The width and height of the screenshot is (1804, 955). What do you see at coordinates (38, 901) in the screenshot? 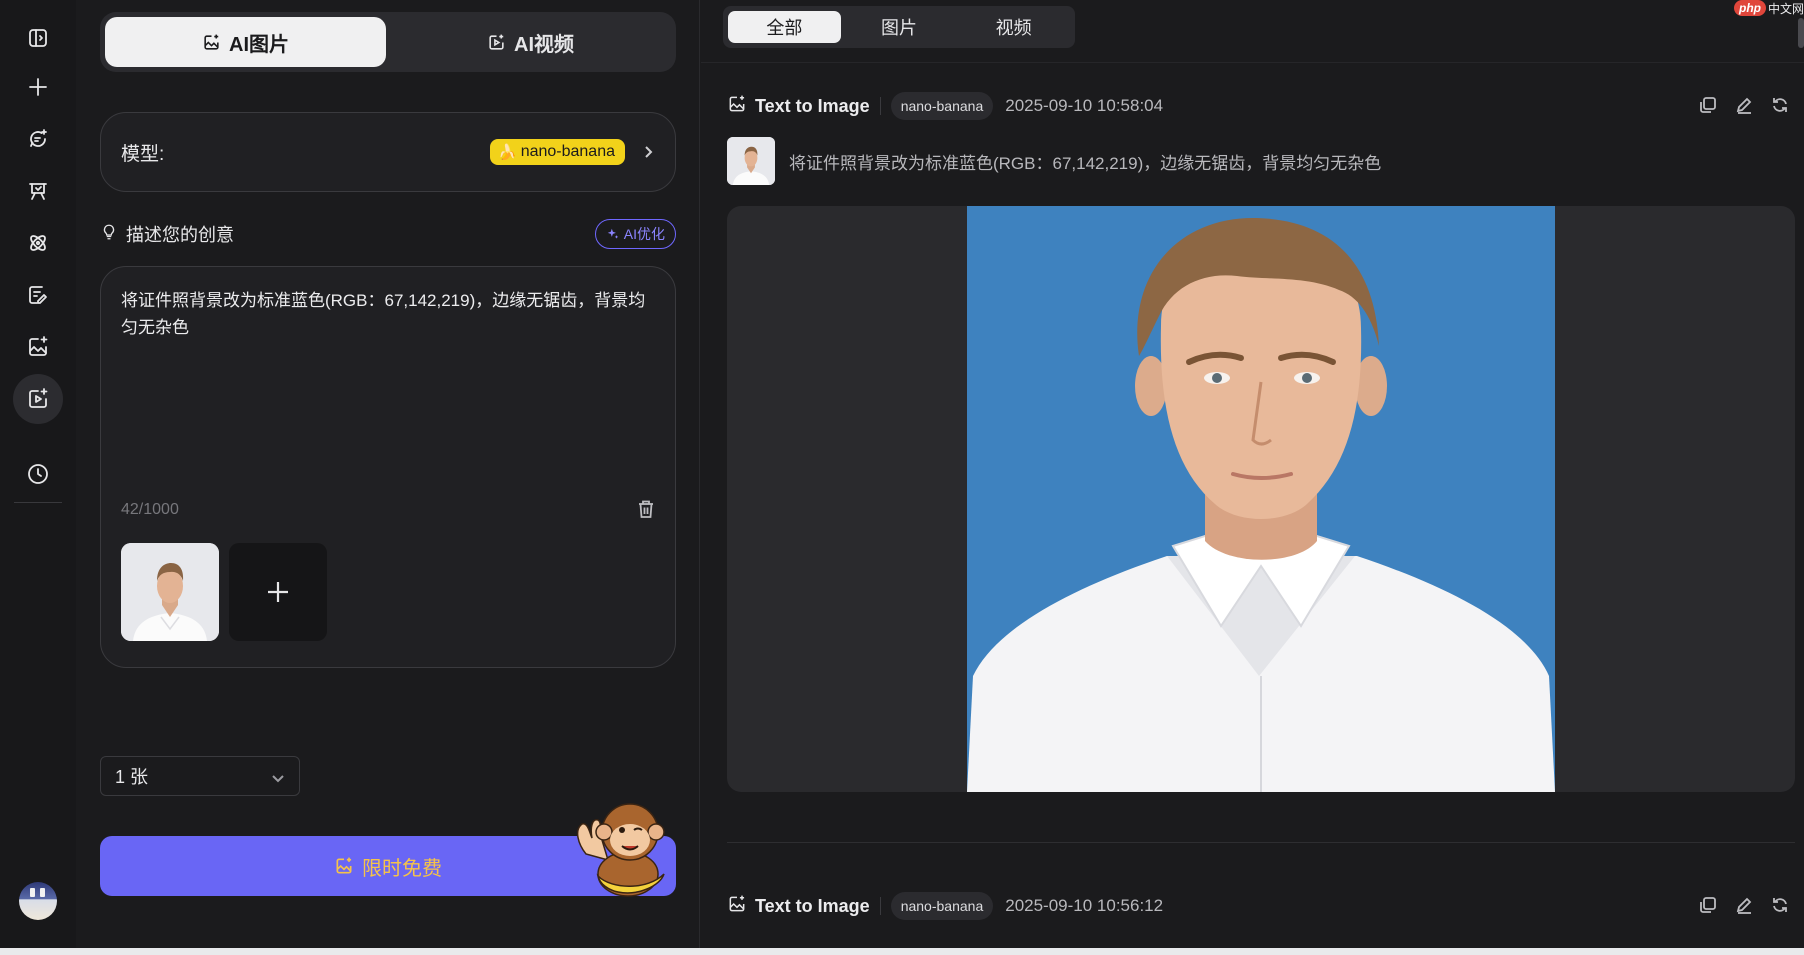
I see `avatar` at bounding box center [38, 901].